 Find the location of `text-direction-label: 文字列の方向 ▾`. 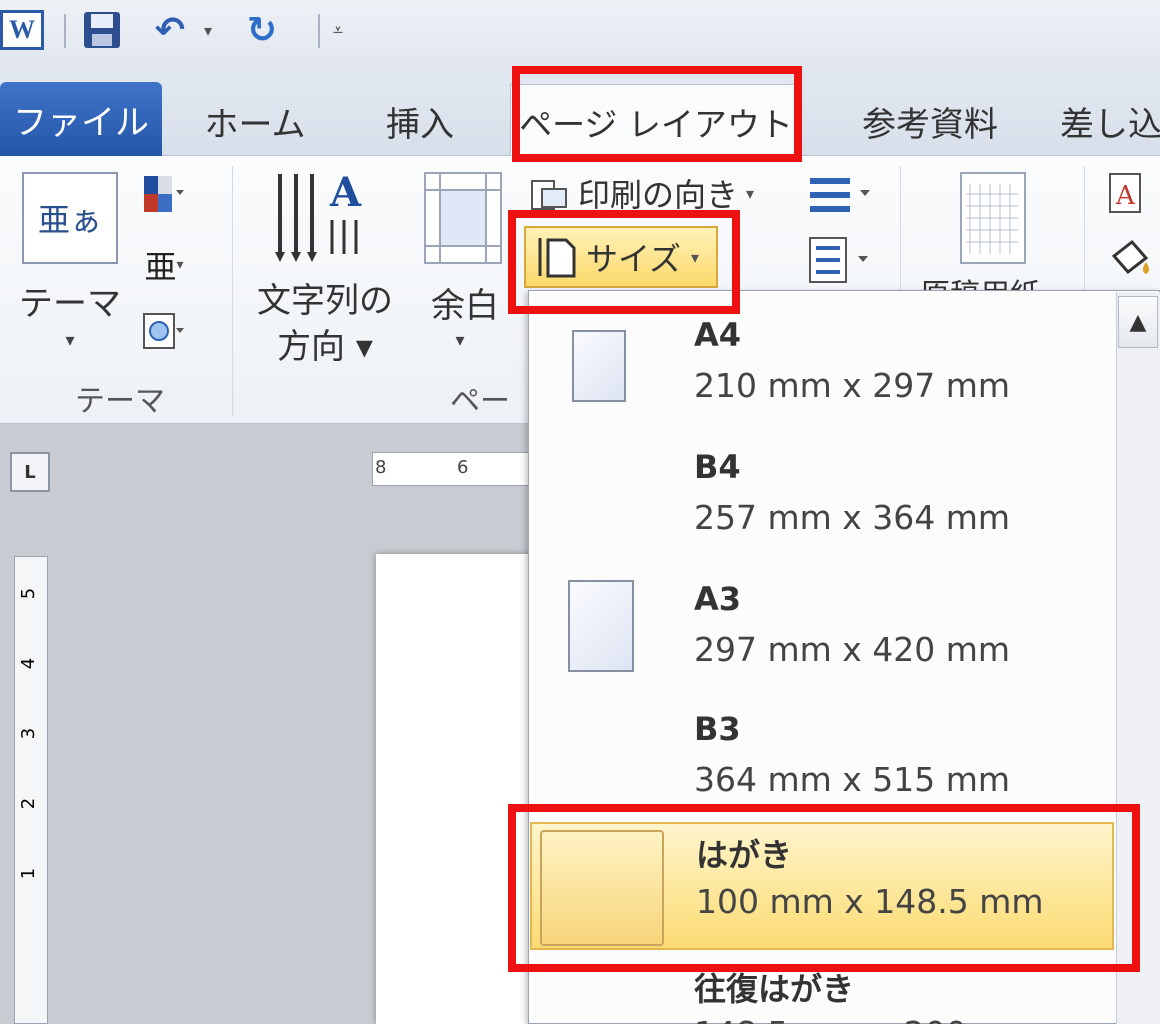

text-direction-label: 文字列の方向 ▾ is located at coordinates (325, 324).